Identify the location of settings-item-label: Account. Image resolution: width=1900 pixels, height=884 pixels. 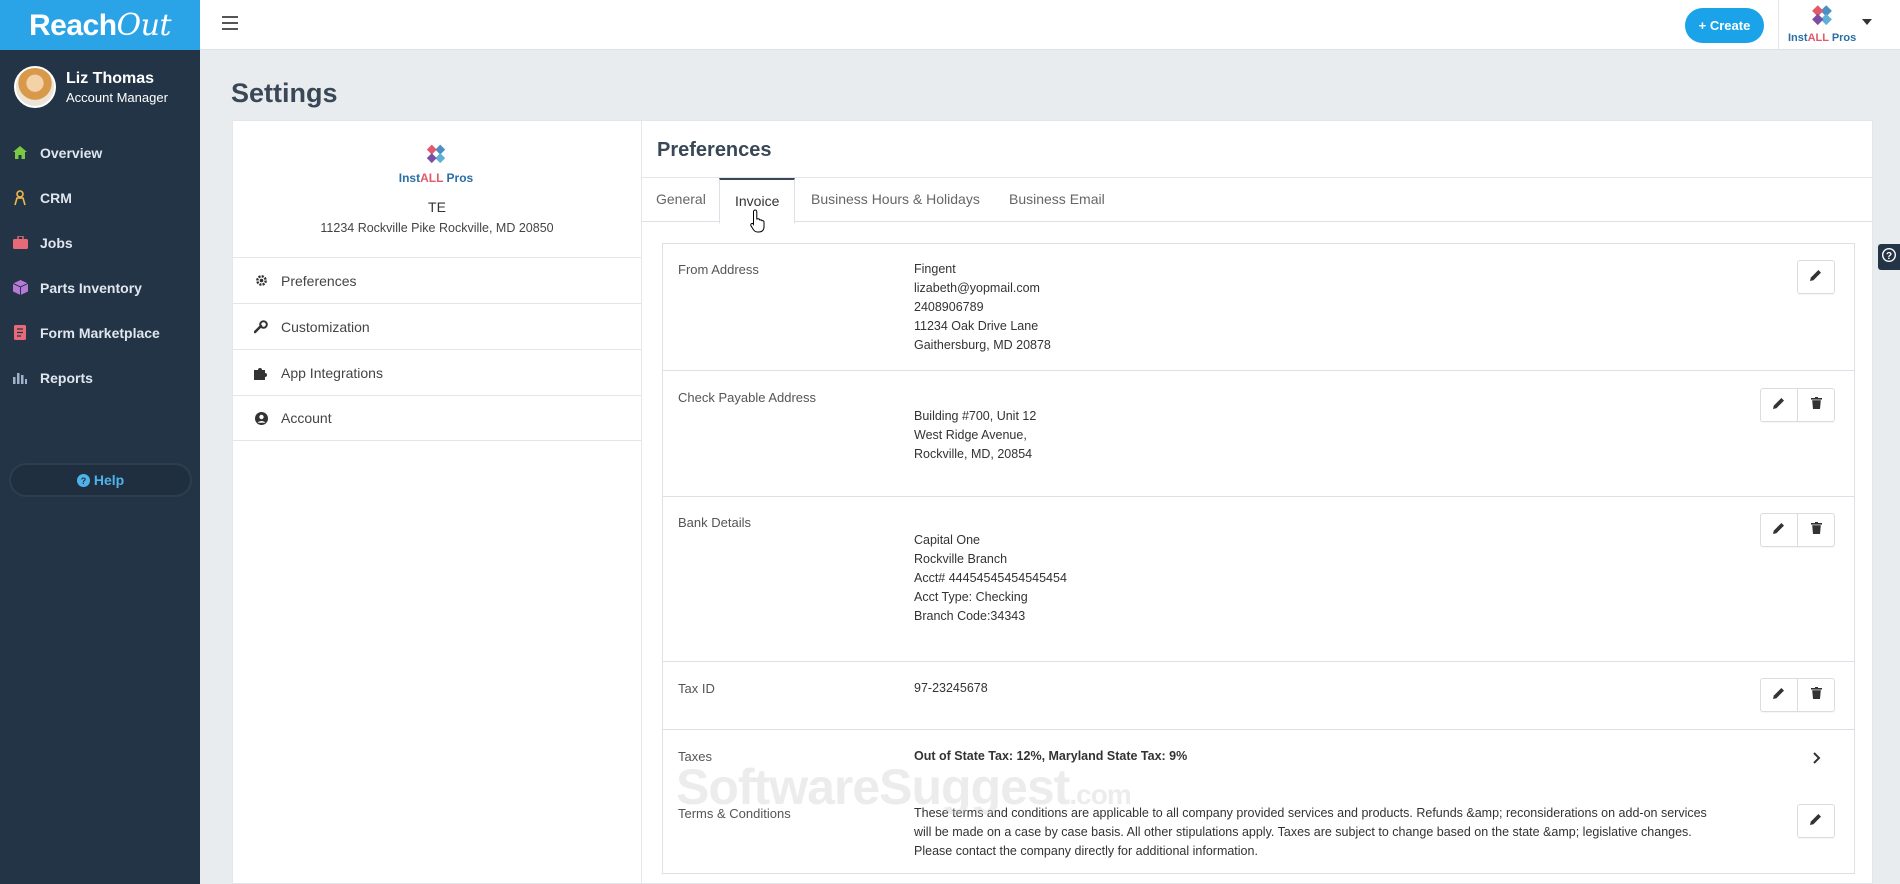
(306, 418).